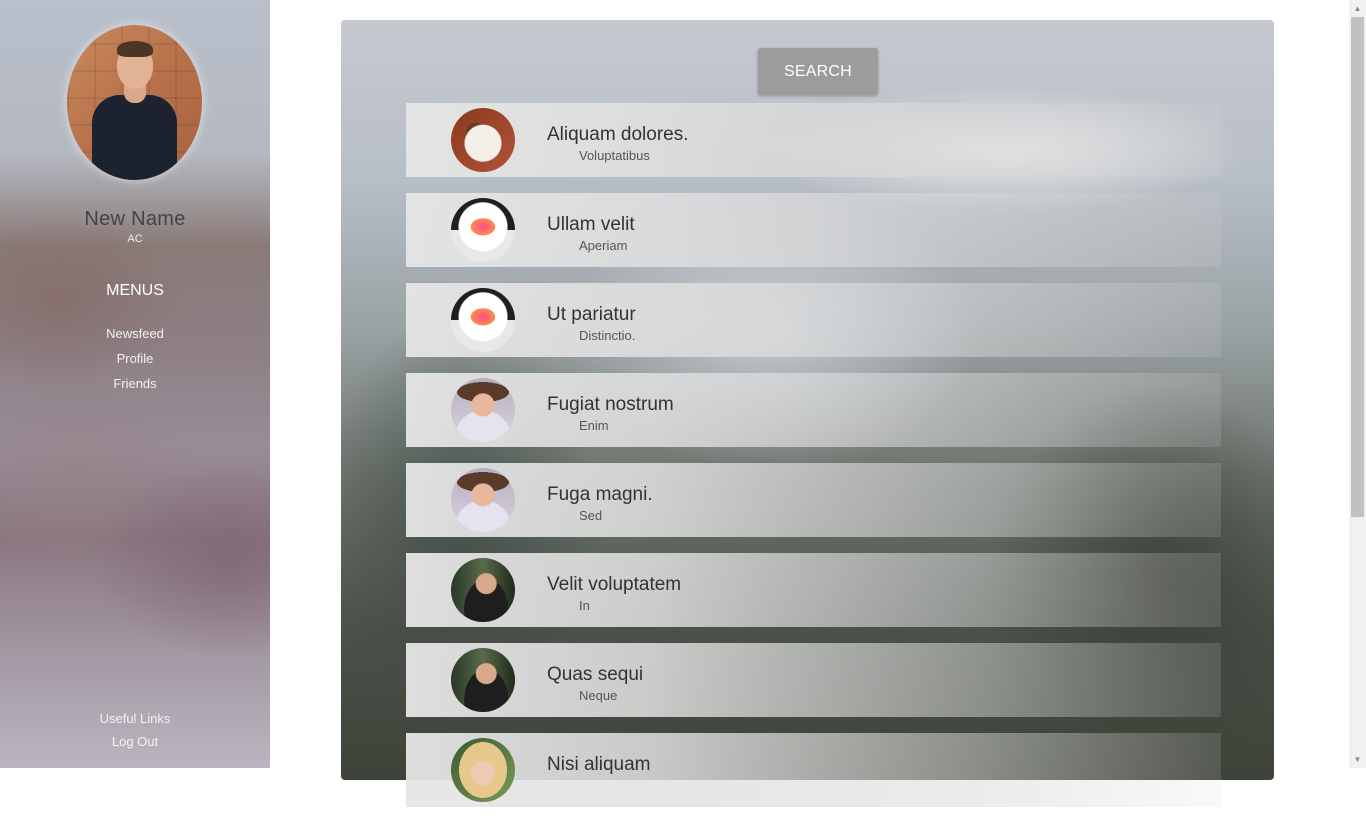 This screenshot has width=1366, height=823. I want to click on list-item: Ullam velit Aperiam, so click(813, 230).